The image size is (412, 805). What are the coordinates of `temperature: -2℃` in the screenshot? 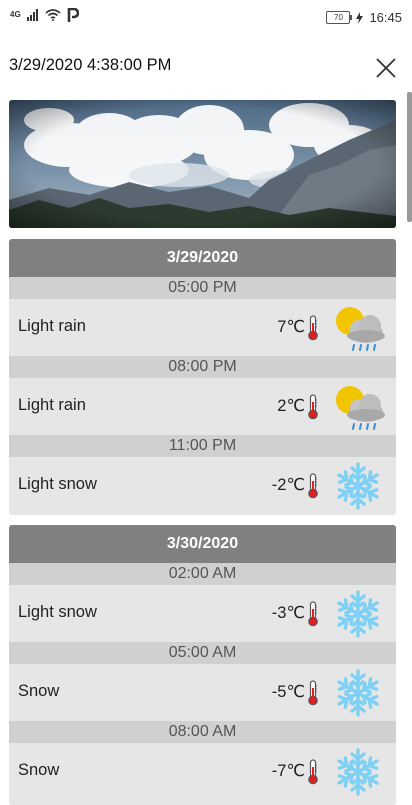 It's located at (288, 485).